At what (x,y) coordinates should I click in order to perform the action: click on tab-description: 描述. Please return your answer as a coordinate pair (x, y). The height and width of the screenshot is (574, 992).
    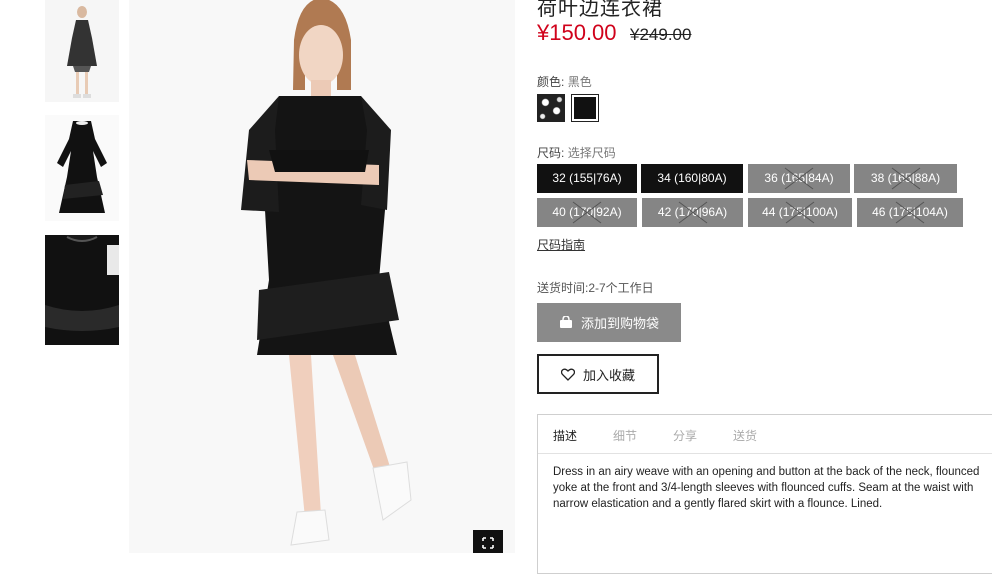
    Looking at the image, I should click on (565, 435).